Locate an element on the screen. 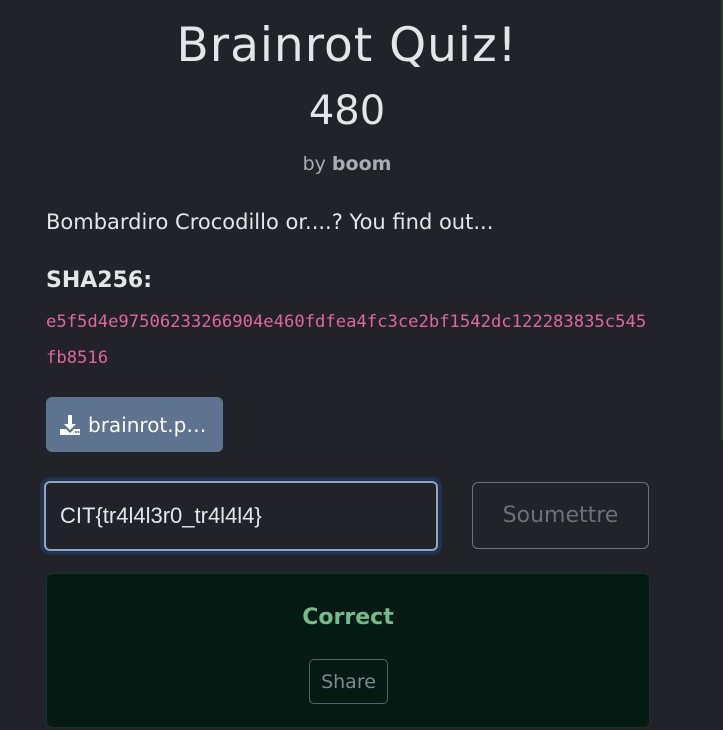  share-button: Share is located at coordinates (348, 681).